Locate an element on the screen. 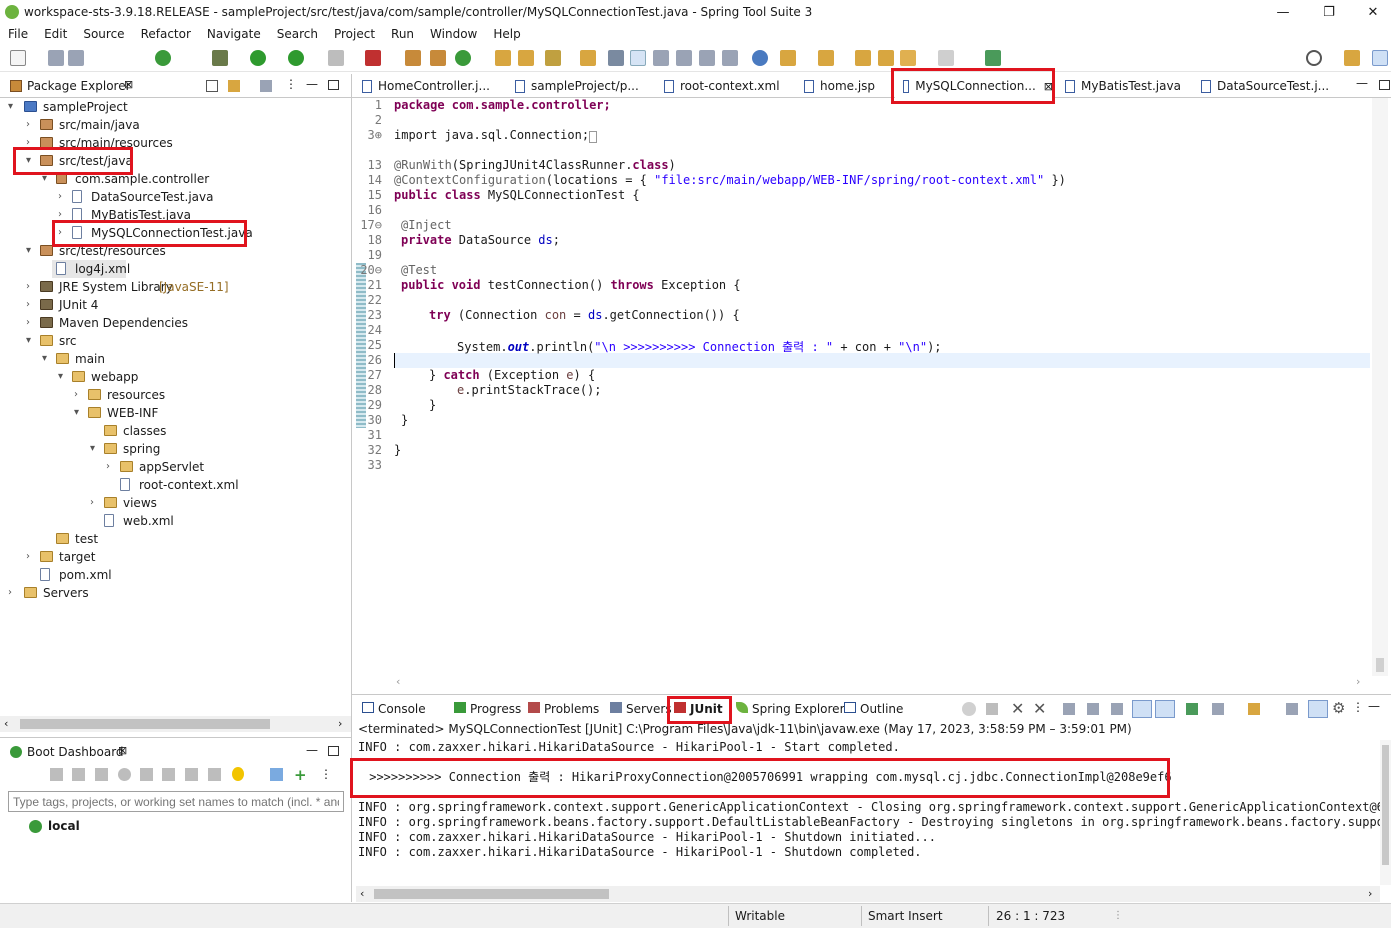 The height and width of the screenshot is (928, 1391). open-folder-icon is located at coordinates (526, 58).